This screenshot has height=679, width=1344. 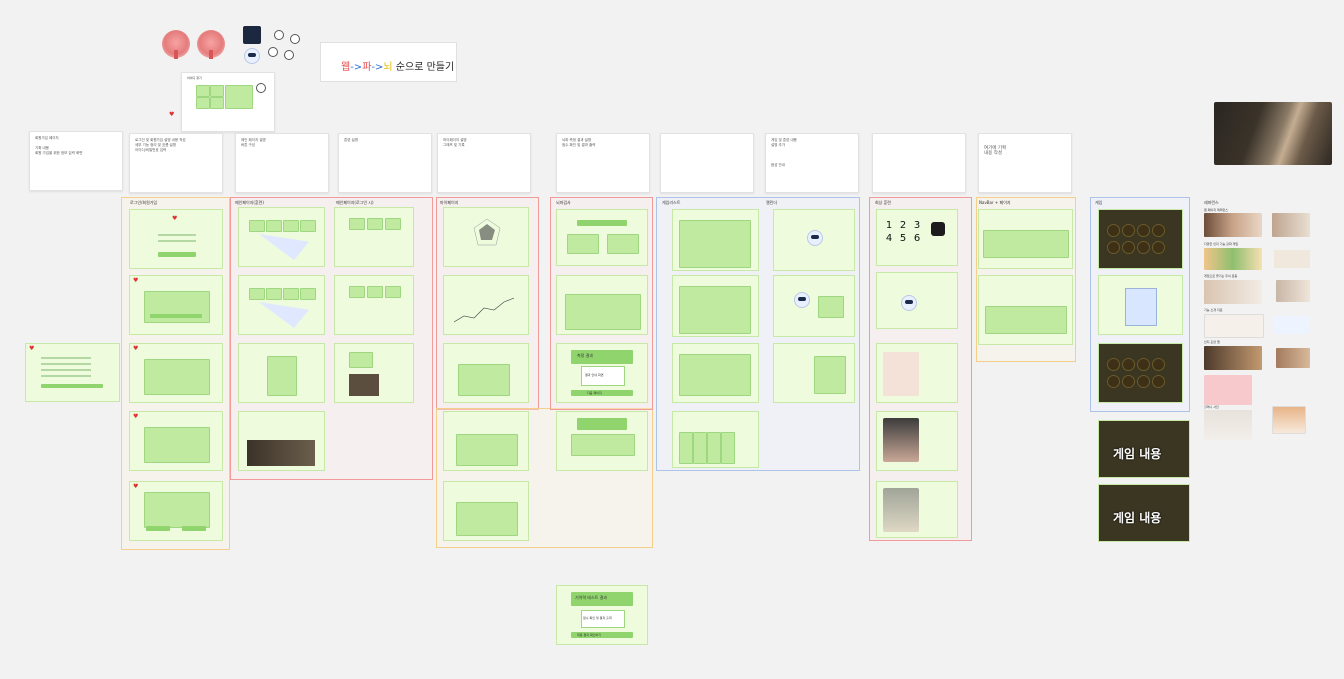 What do you see at coordinates (903, 225) in the screenshot?
I see `keypad-key: 2` at bounding box center [903, 225].